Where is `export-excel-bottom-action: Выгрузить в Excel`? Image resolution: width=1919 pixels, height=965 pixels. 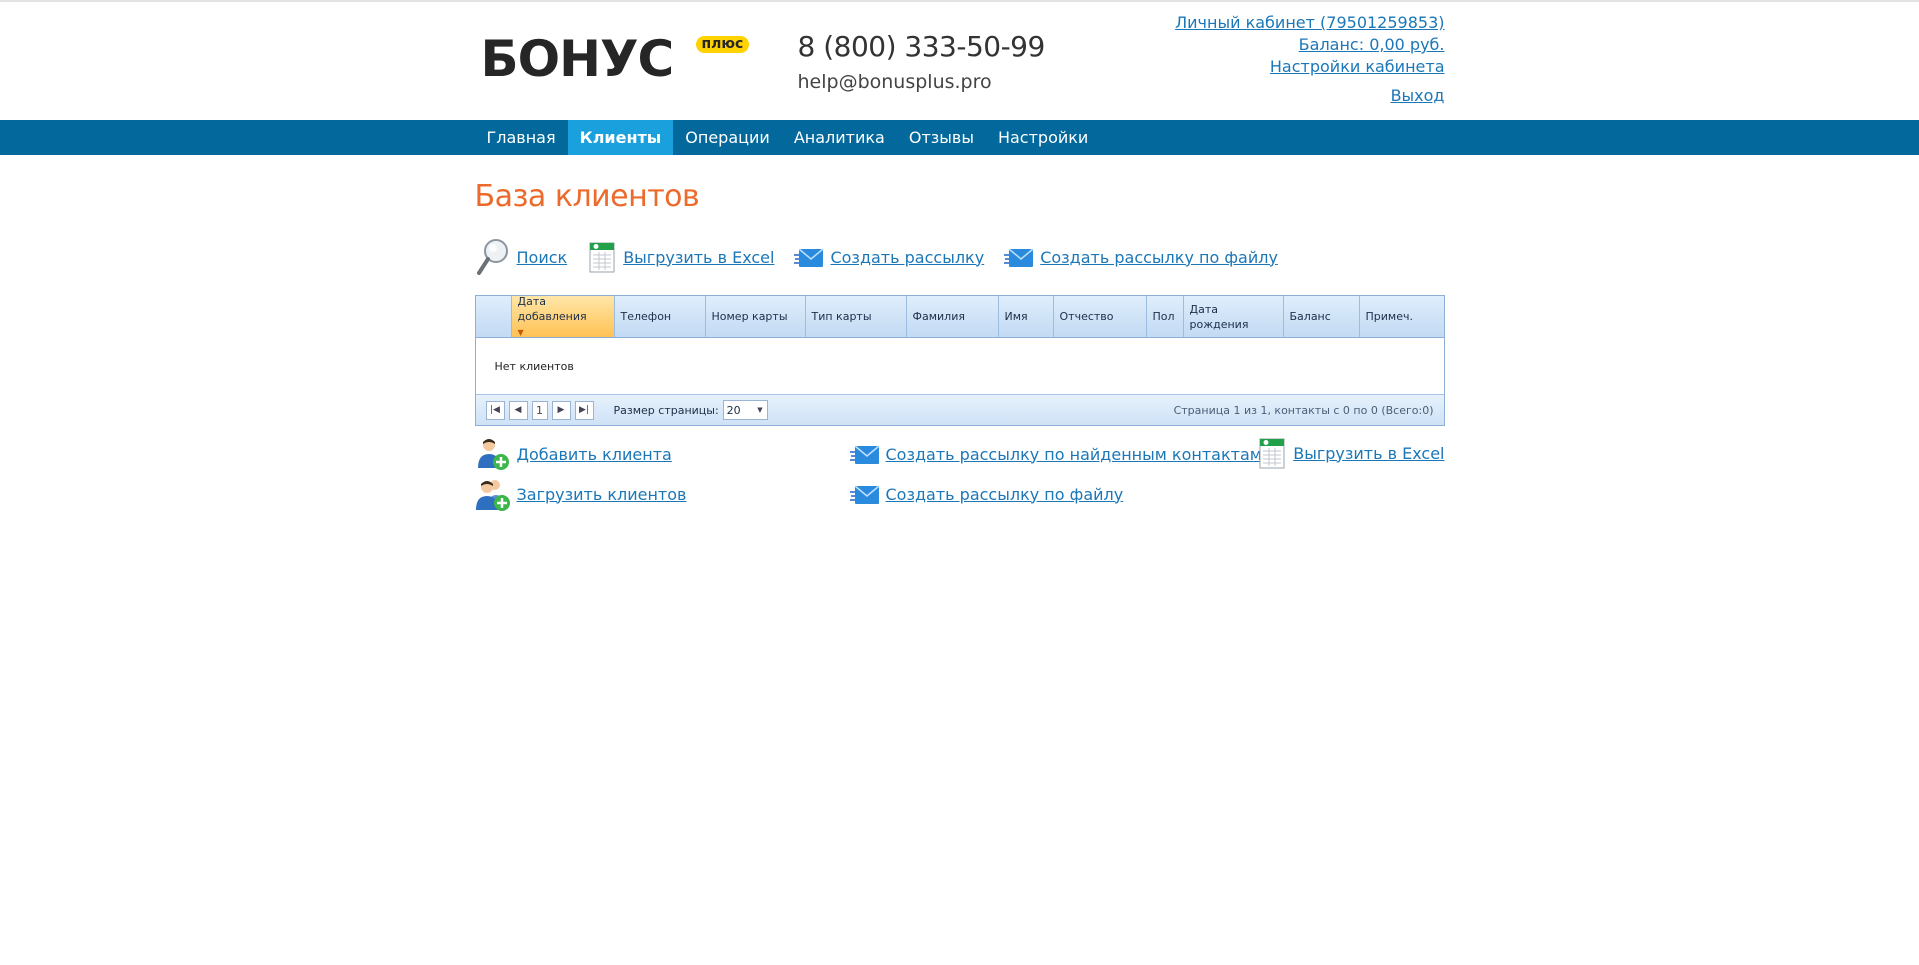 export-excel-bottom-action: Выгрузить в Excel is located at coordinates (1351, 453).